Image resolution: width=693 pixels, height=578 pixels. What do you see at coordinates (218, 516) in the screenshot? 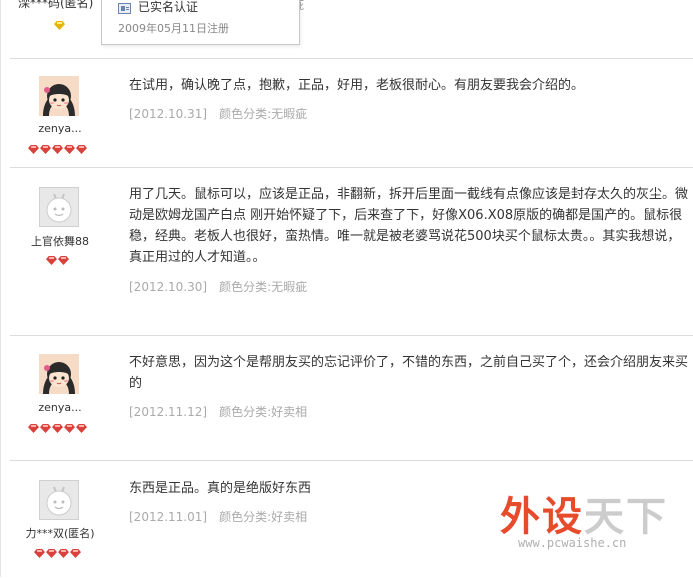
I see `review-meta: [2012.11.01] 颜色分类:好卖相` at bounding box center [218, 516].